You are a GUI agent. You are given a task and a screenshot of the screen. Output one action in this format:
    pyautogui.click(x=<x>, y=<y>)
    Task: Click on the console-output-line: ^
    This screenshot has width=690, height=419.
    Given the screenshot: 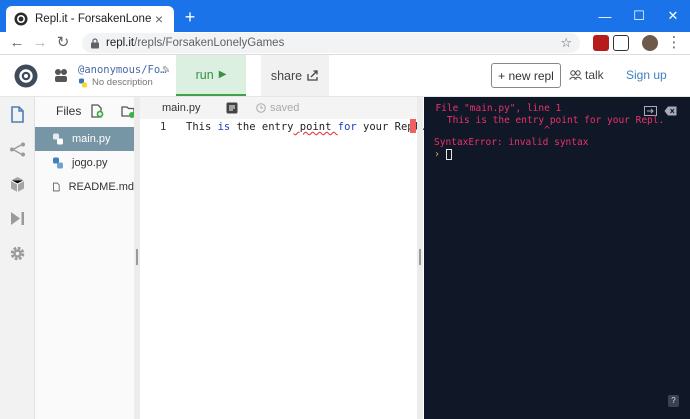 What is the action you would take?
    pyautogui.click(x=487, y=130)
    